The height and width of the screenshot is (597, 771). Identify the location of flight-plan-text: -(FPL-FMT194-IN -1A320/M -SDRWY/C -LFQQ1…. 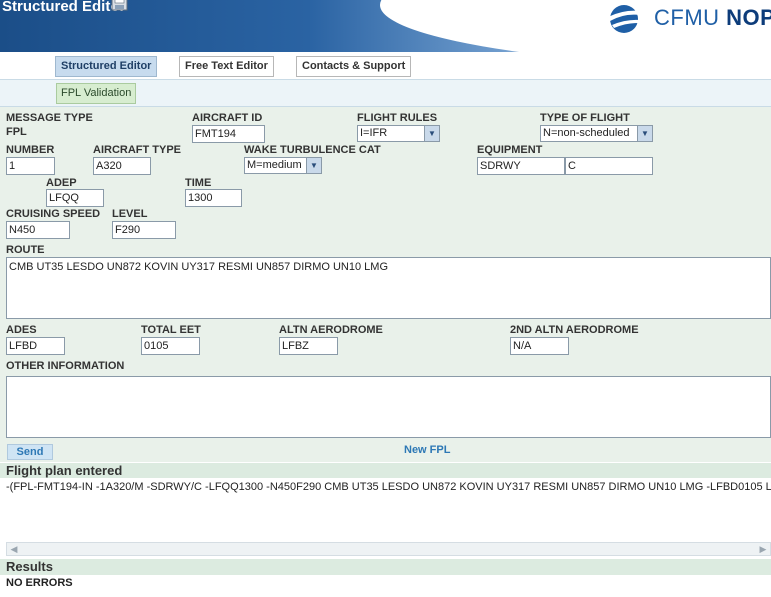
(388, 487).